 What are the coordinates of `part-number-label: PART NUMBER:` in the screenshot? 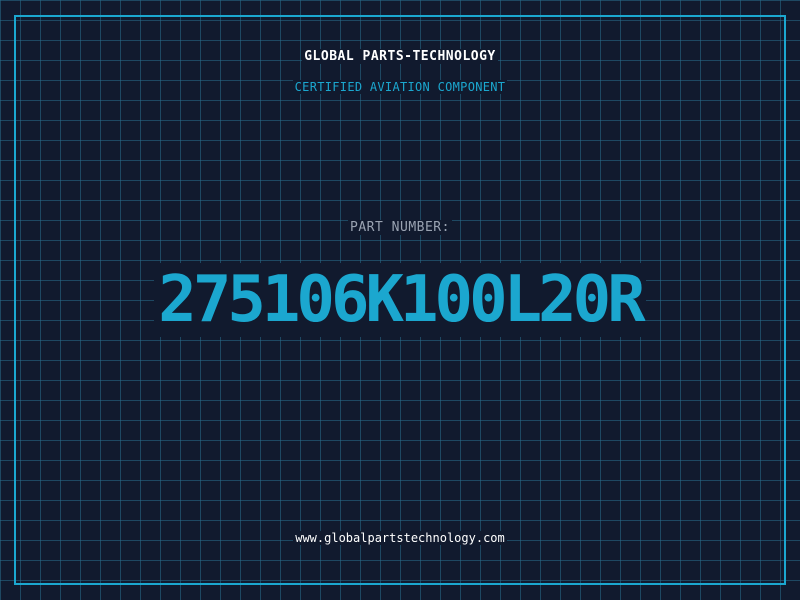 It's located at (400, 227).